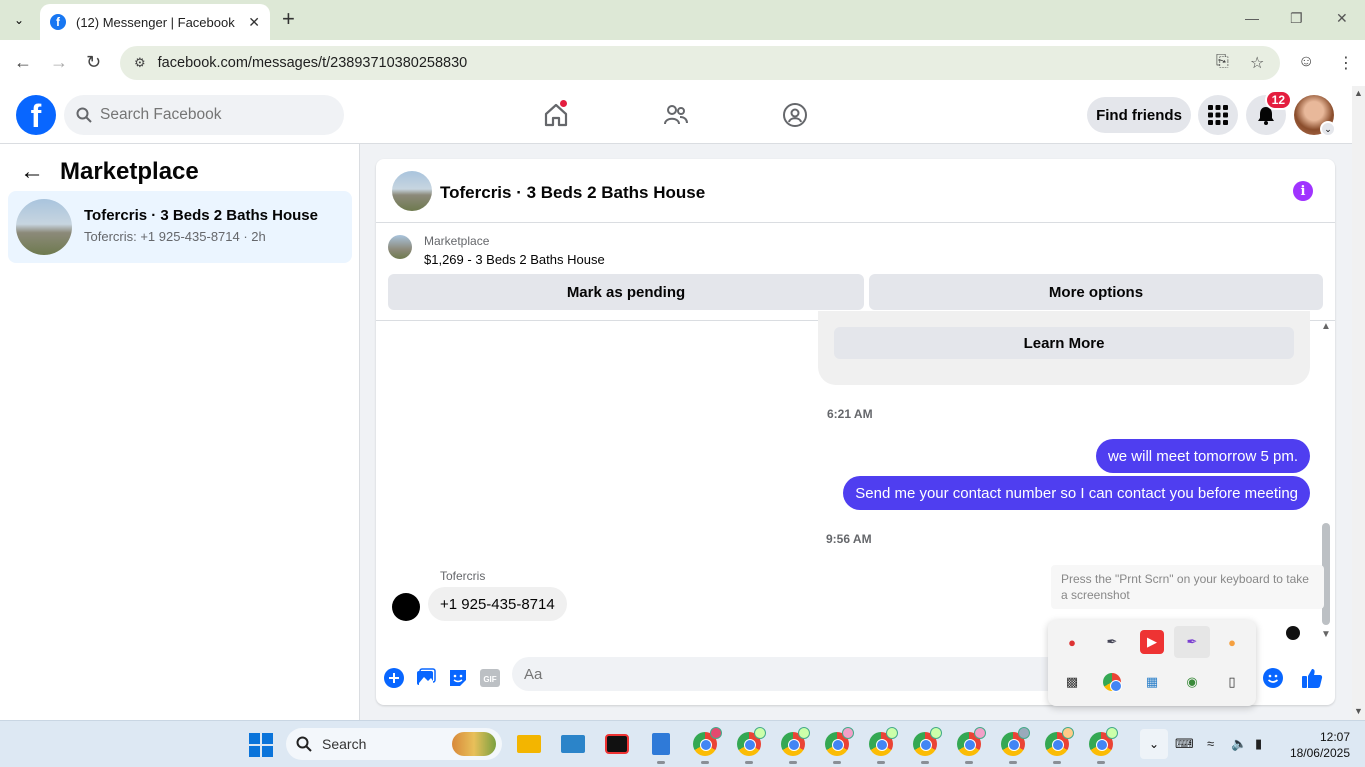  What do you see at coordinates (1334, 737) in the screenshot?
I see `clock-time: 12:07` at bounding box center [1334, 737].